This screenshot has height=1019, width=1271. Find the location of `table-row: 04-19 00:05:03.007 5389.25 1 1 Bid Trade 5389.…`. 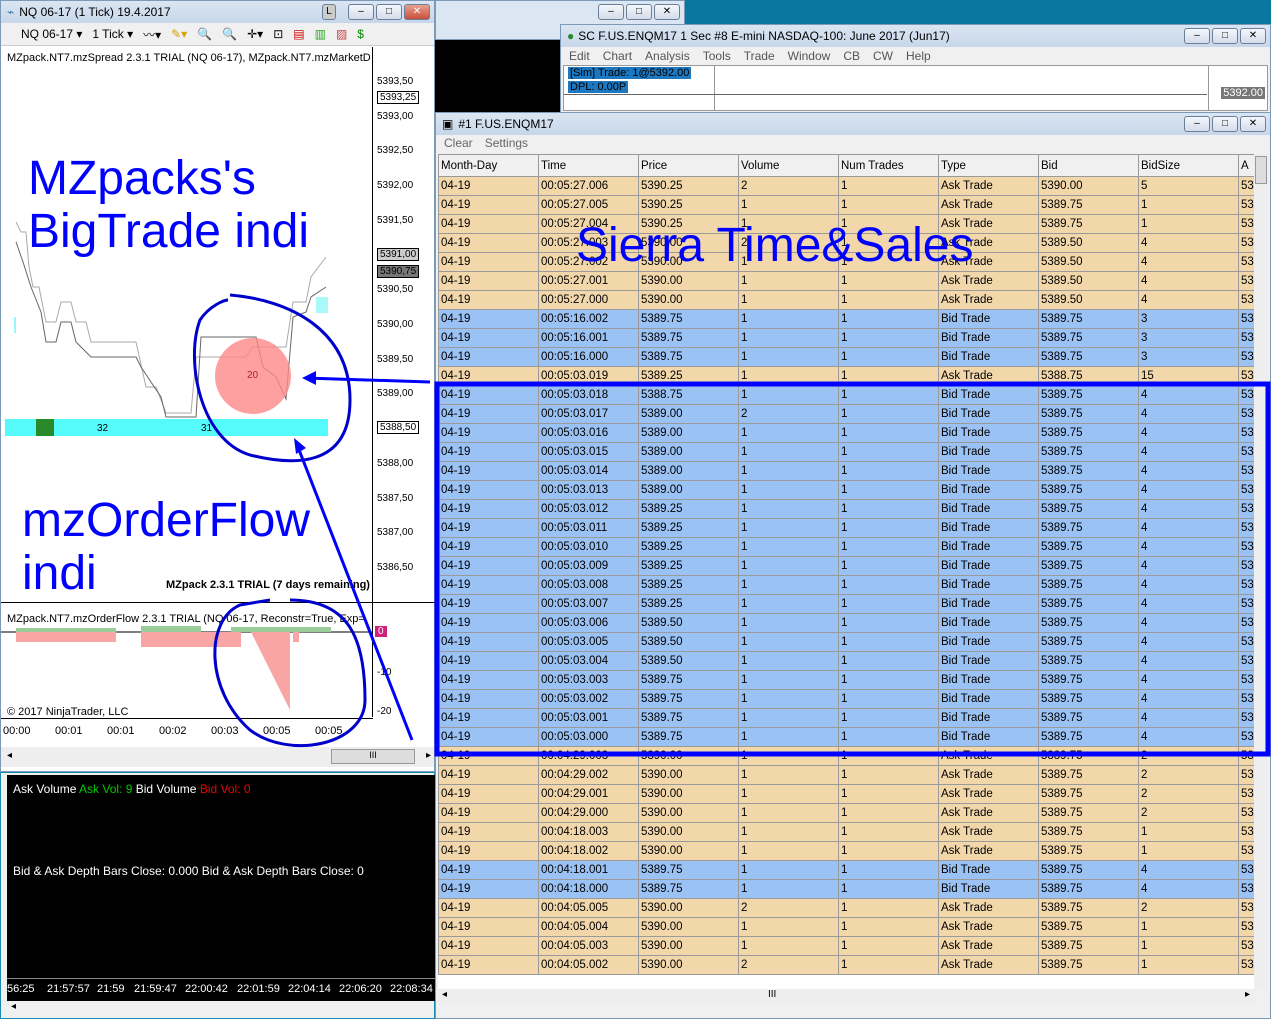

table-row: 04-19 00:05:03.007 5389.25 1 1 Bid Trade 5389.… is located at coordinates (846, 604).